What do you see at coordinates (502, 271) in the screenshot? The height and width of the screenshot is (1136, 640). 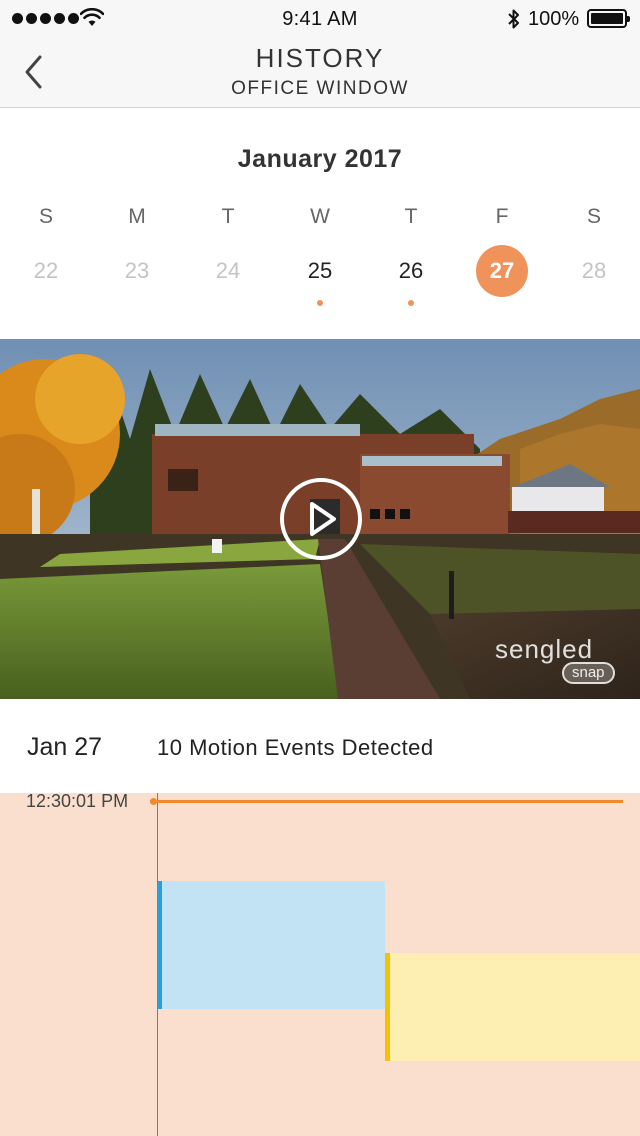 I see `day-27-selected: 27` at bounding box center [502, 271].